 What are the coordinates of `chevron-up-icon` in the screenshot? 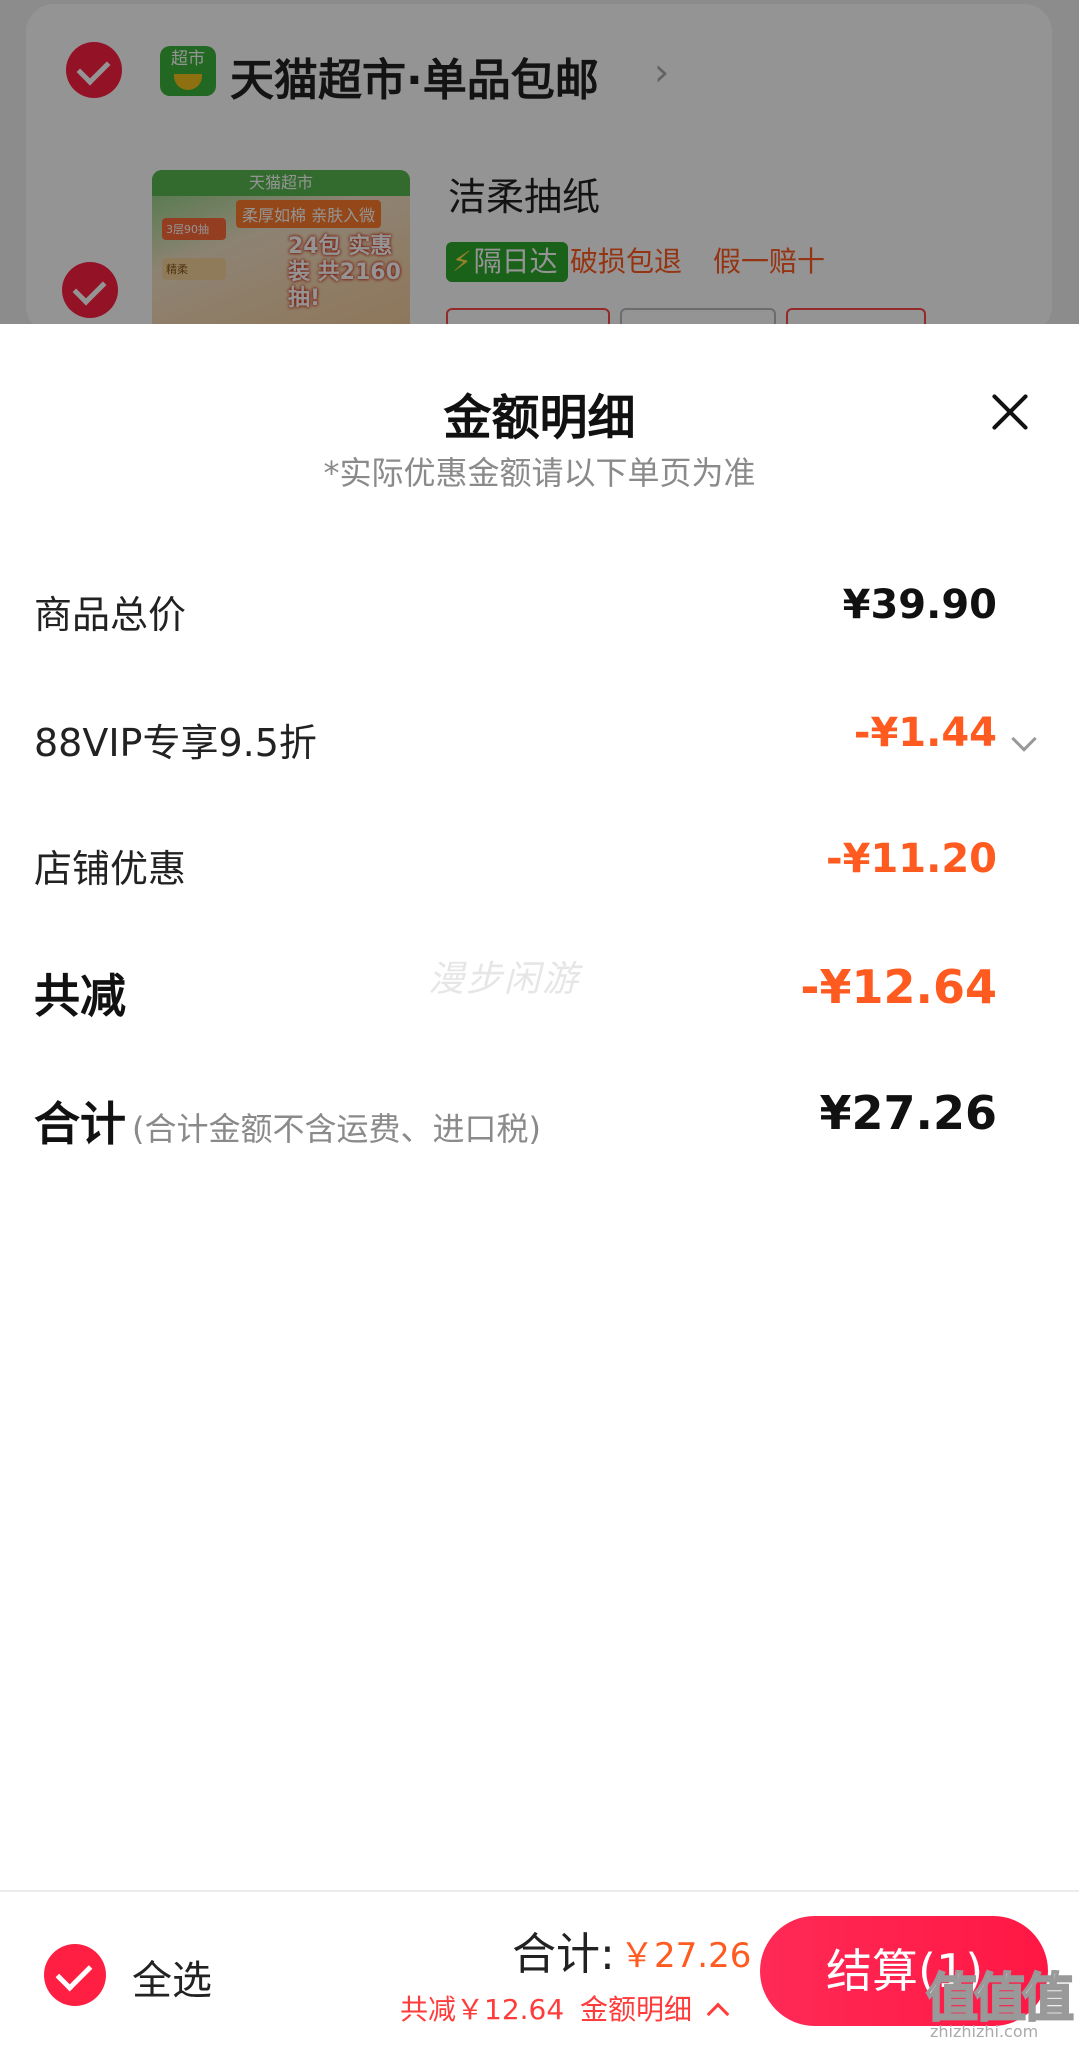 It's located at (718, 2014).